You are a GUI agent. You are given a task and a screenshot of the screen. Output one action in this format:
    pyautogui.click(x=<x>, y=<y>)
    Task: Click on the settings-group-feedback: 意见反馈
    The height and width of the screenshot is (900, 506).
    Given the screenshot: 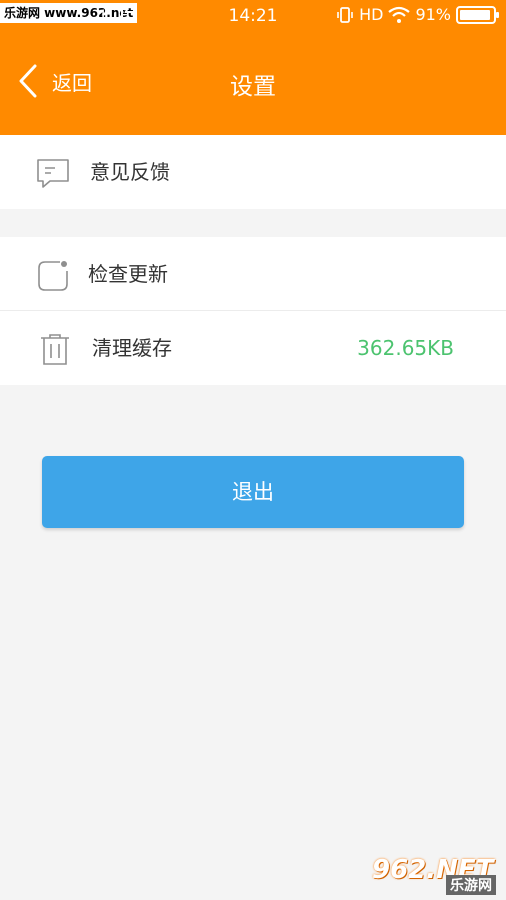 What is the action you would take?
    pyautogui.click(x=253, y=172)
    